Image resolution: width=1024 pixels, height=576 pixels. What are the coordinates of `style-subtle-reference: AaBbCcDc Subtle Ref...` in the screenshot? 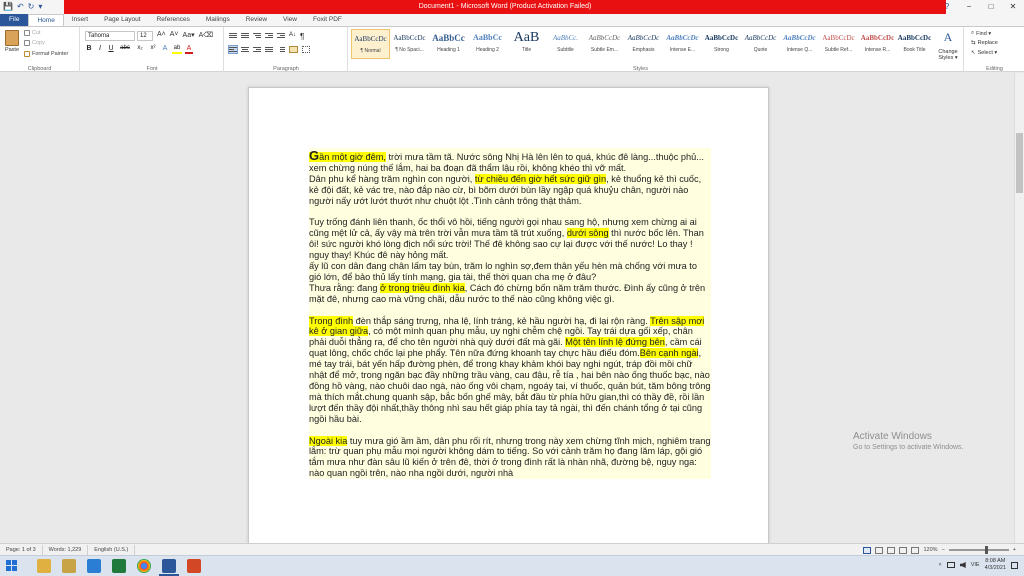 It's located at (838, 44).